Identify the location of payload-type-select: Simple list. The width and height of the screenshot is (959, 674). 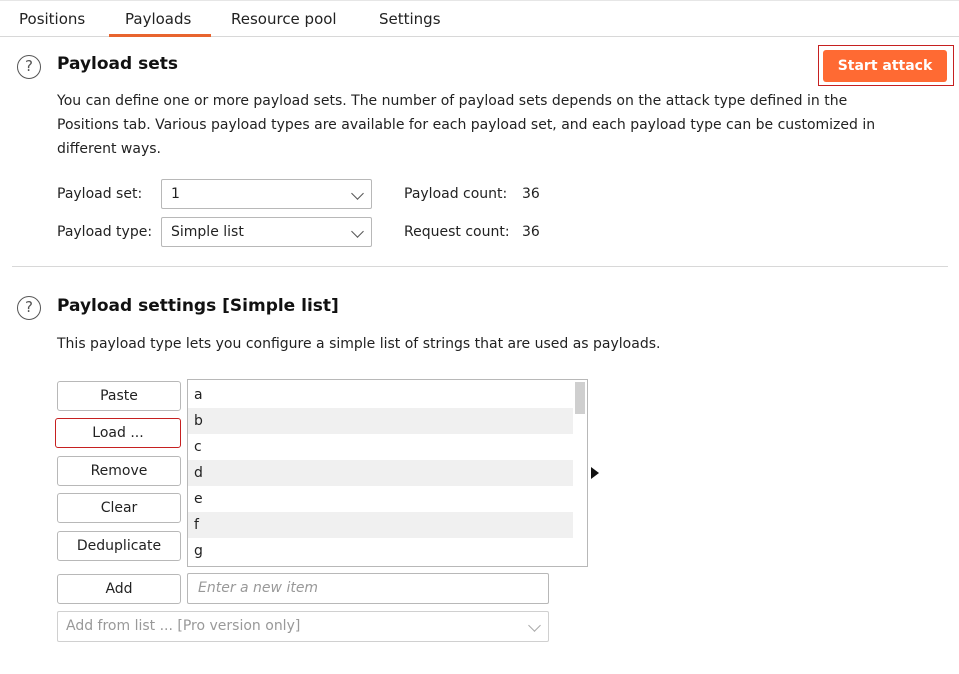
(266, 232).